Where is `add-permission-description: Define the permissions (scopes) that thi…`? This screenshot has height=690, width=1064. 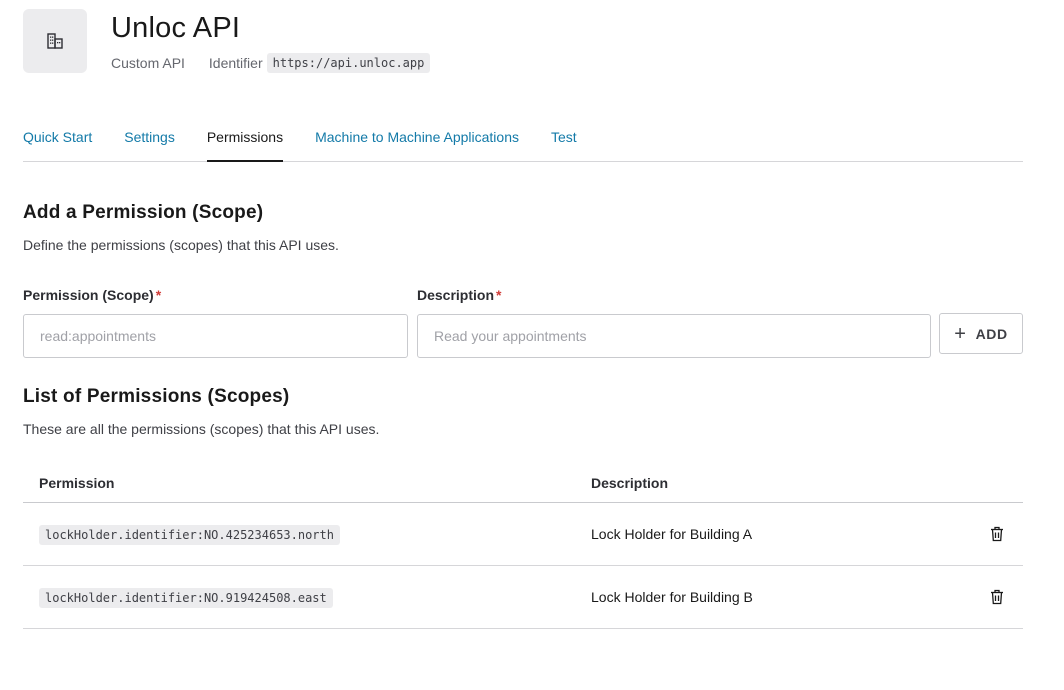 add-permission-description: Define the permissions (scopes) that thi… is located at coordinates (181, 245).